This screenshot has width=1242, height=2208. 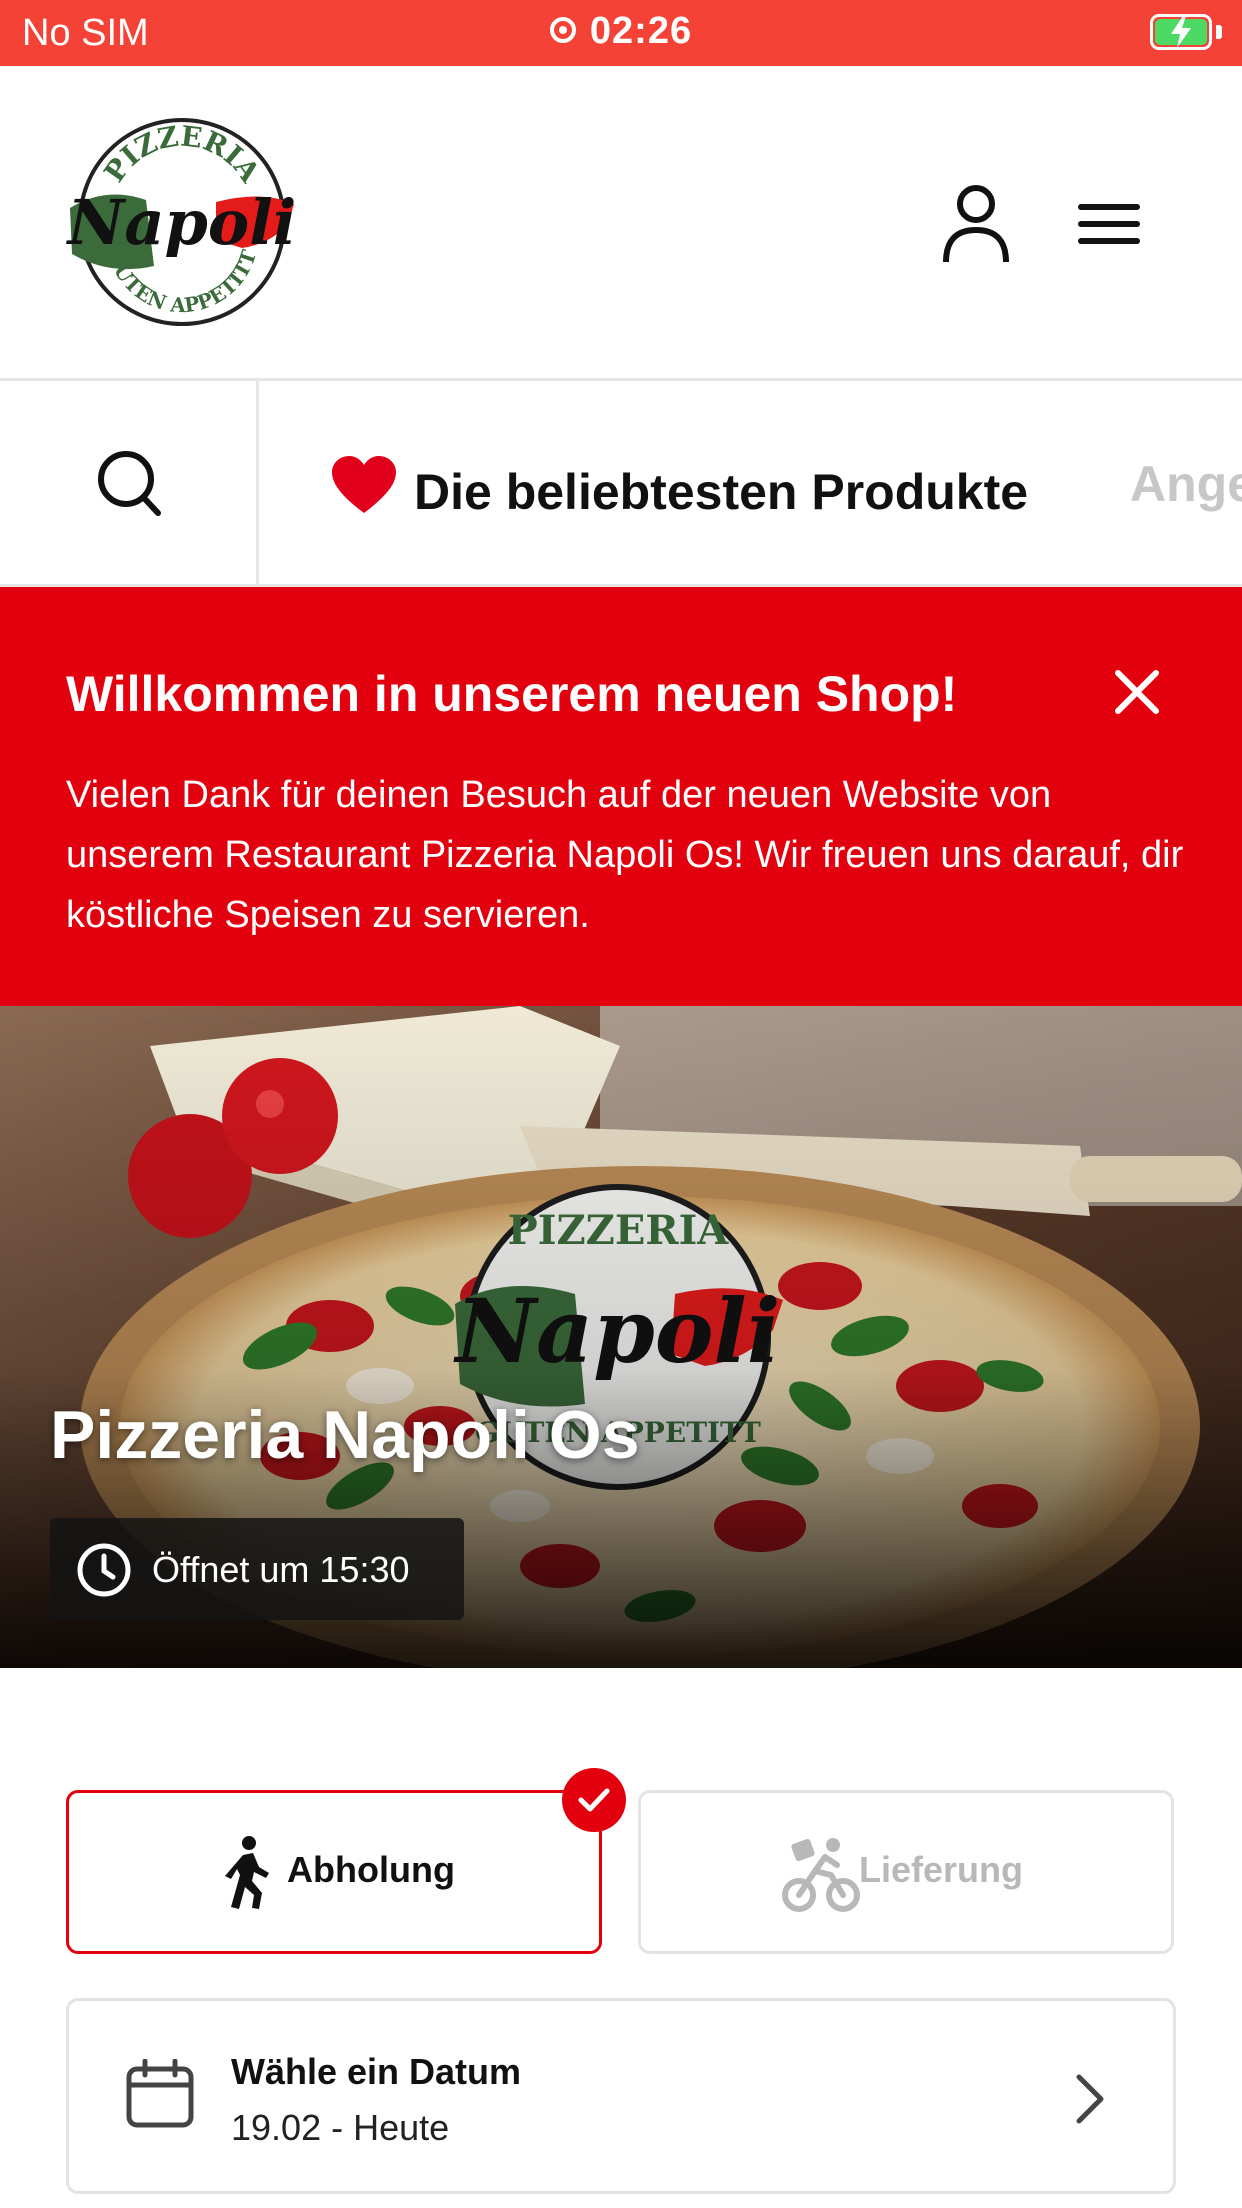 I want to click on pizzeria-napoli-logo: PIZZERIA Napoli GUTEN APPETITT, so click(x=182, y=222).